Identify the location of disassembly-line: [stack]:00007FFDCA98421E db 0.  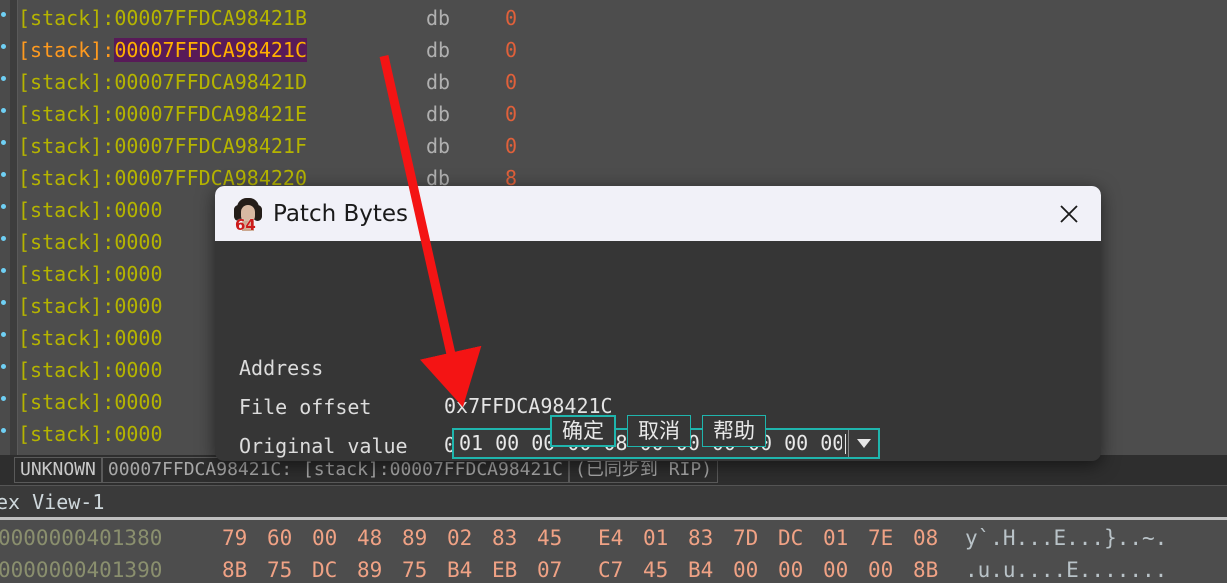
(267, 114).